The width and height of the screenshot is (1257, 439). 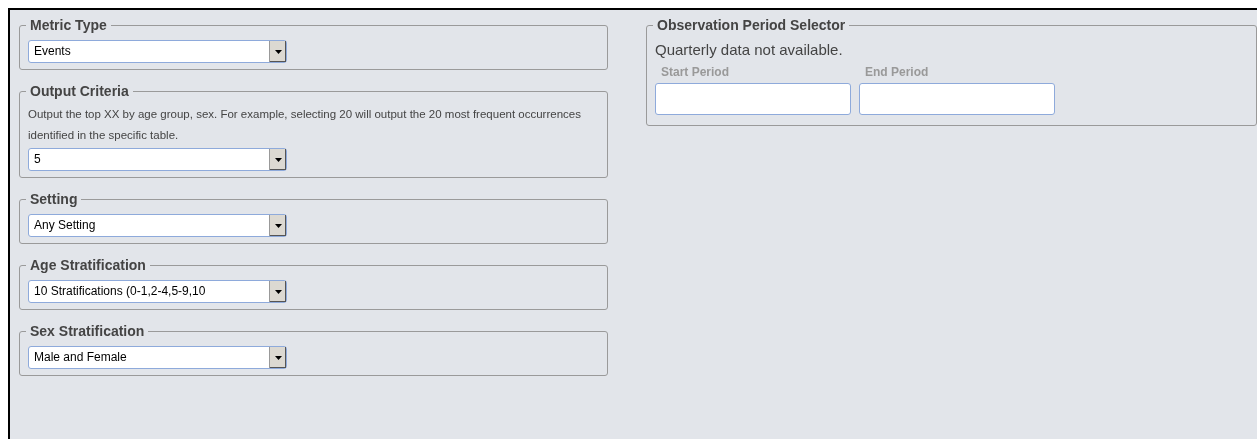 I want to click on panel-title: Metric Type, so click(x=68, y=25).